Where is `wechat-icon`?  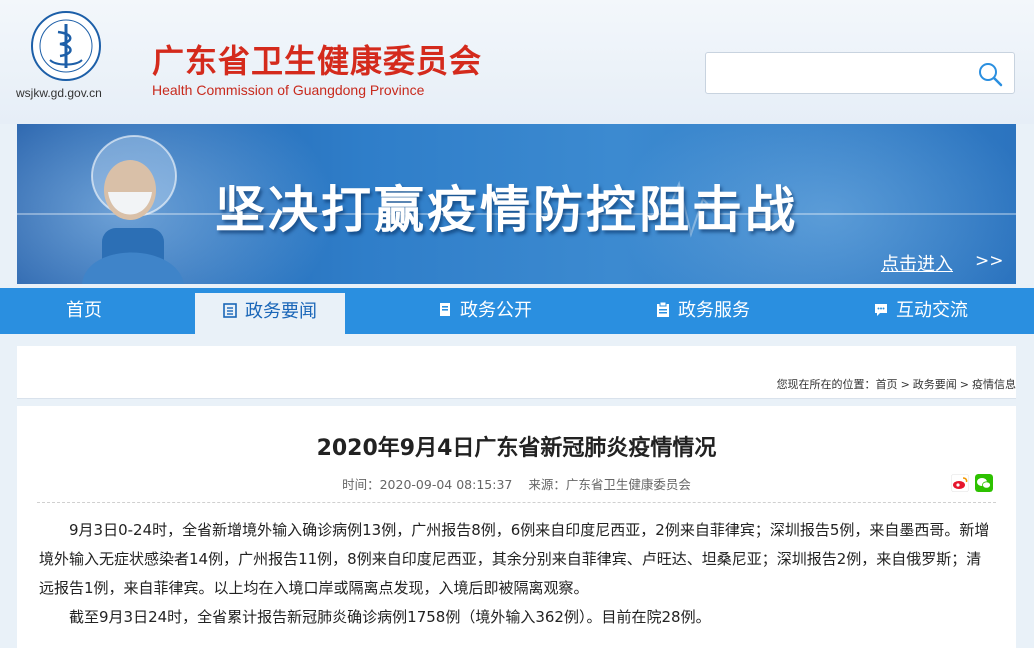
wechat-icon is located at coordinates (984, 483).